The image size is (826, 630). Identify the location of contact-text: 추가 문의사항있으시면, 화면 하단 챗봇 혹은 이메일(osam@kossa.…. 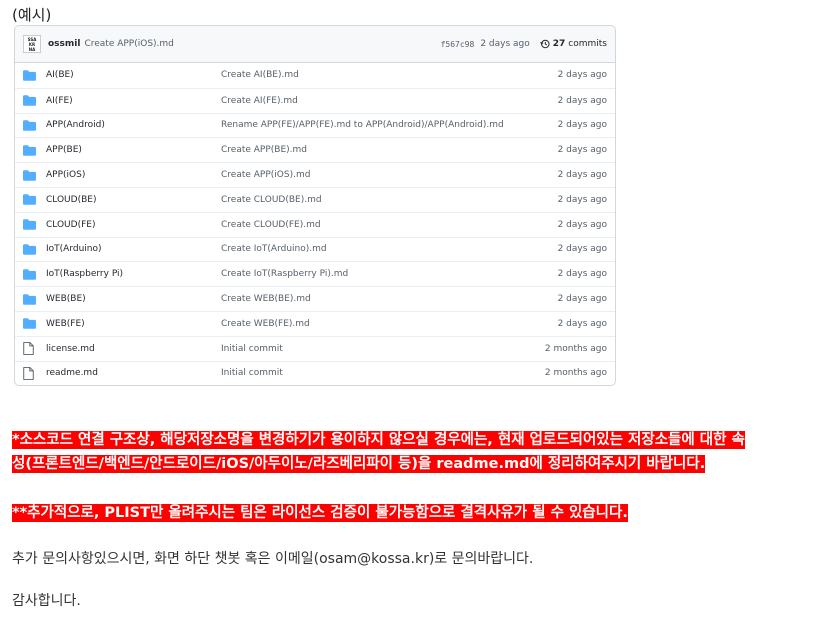
(273, 559).